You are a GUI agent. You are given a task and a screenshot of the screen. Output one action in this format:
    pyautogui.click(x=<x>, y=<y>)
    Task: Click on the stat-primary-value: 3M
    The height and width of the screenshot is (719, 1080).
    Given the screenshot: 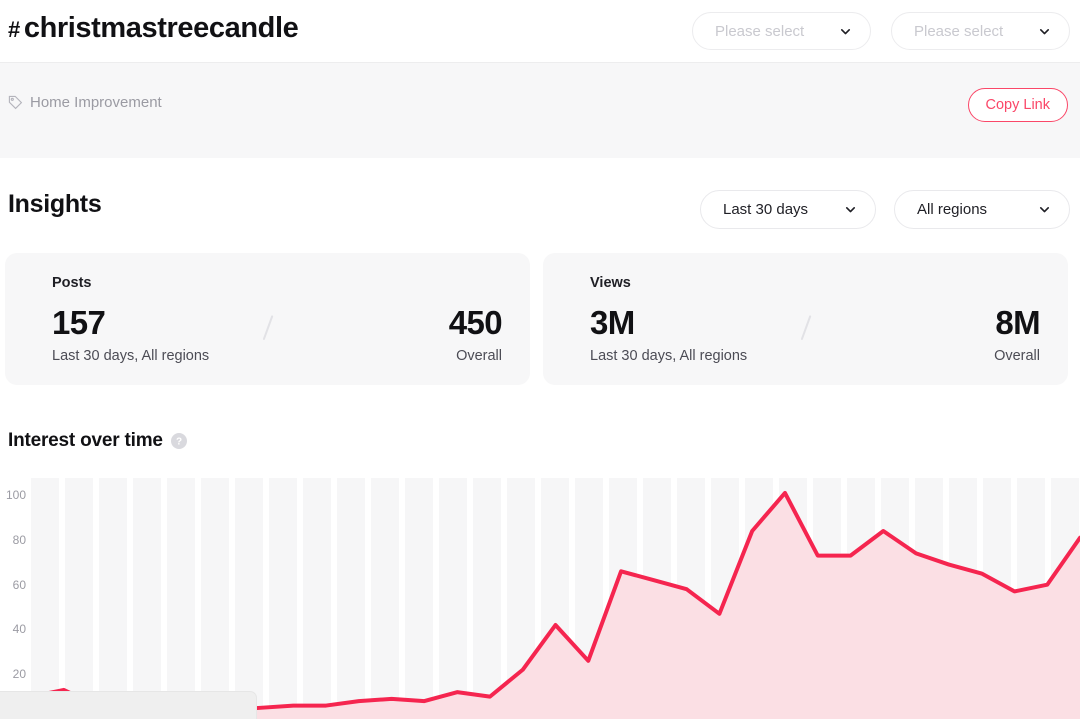 What is the action you would take?
    pyautogui.click(x=612, y=322)
    